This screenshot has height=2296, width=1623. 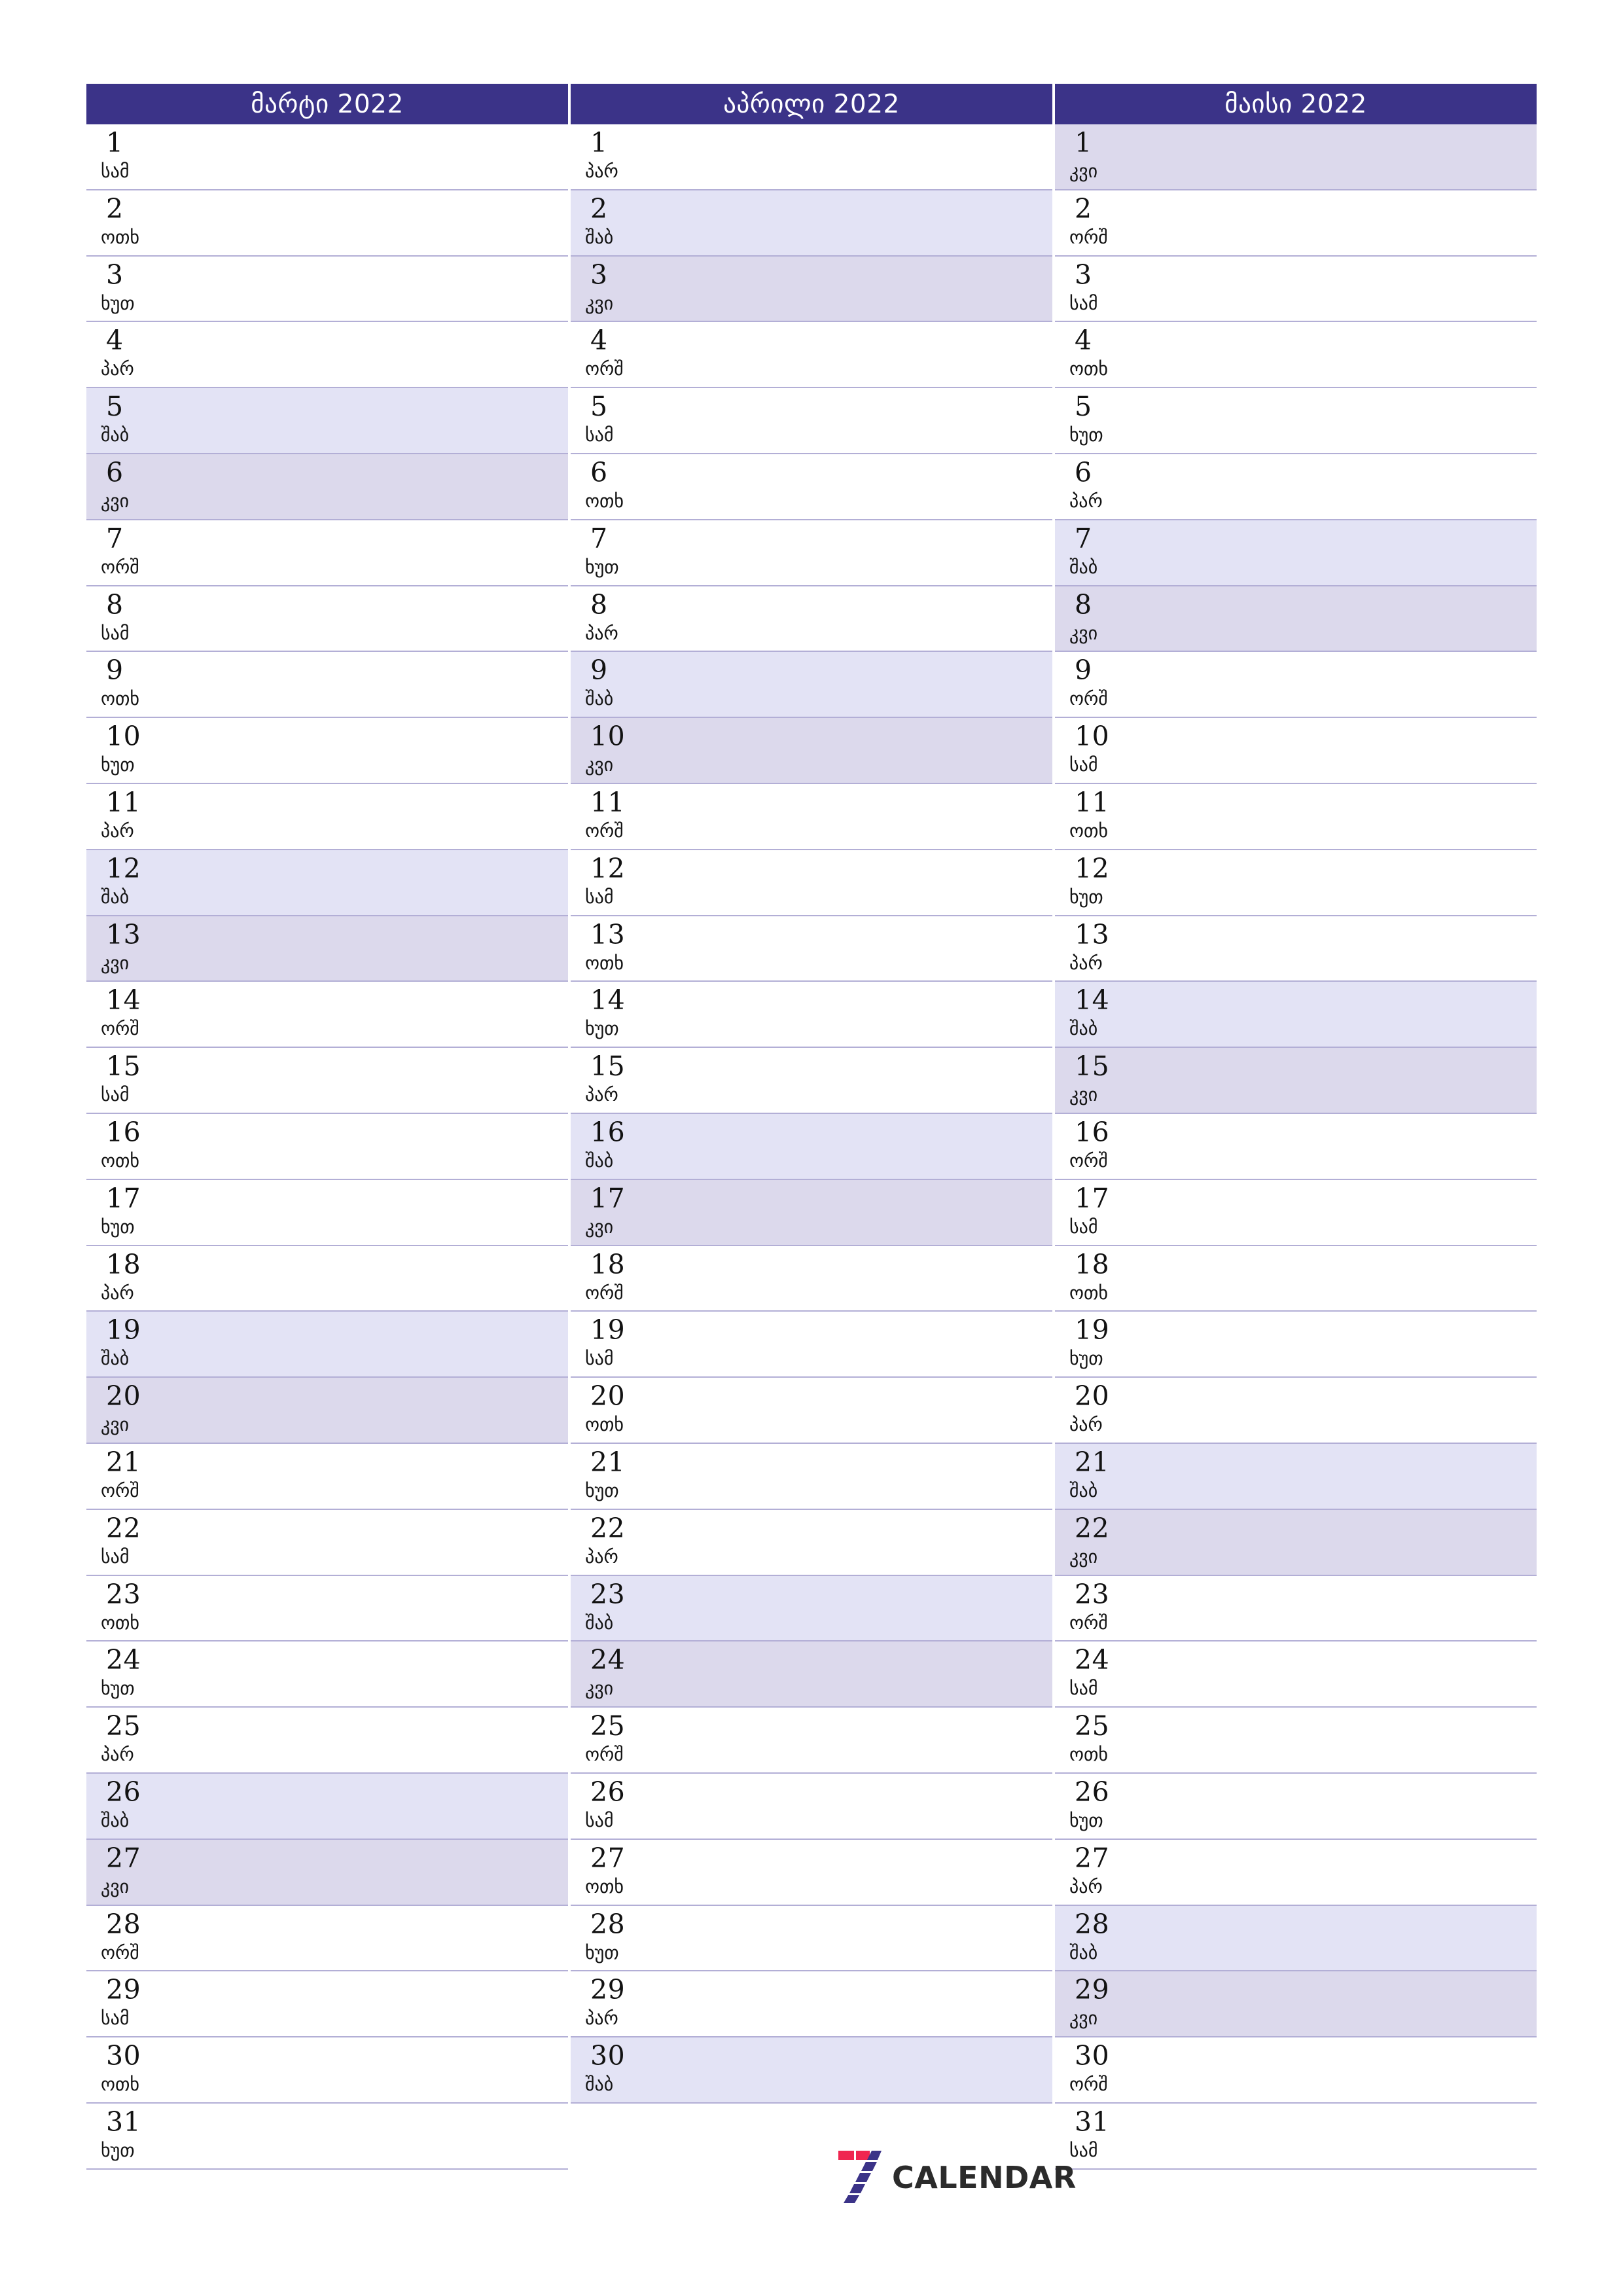 I want to click on day-row: 16 ოთხ, so click(x=327, y=1146).